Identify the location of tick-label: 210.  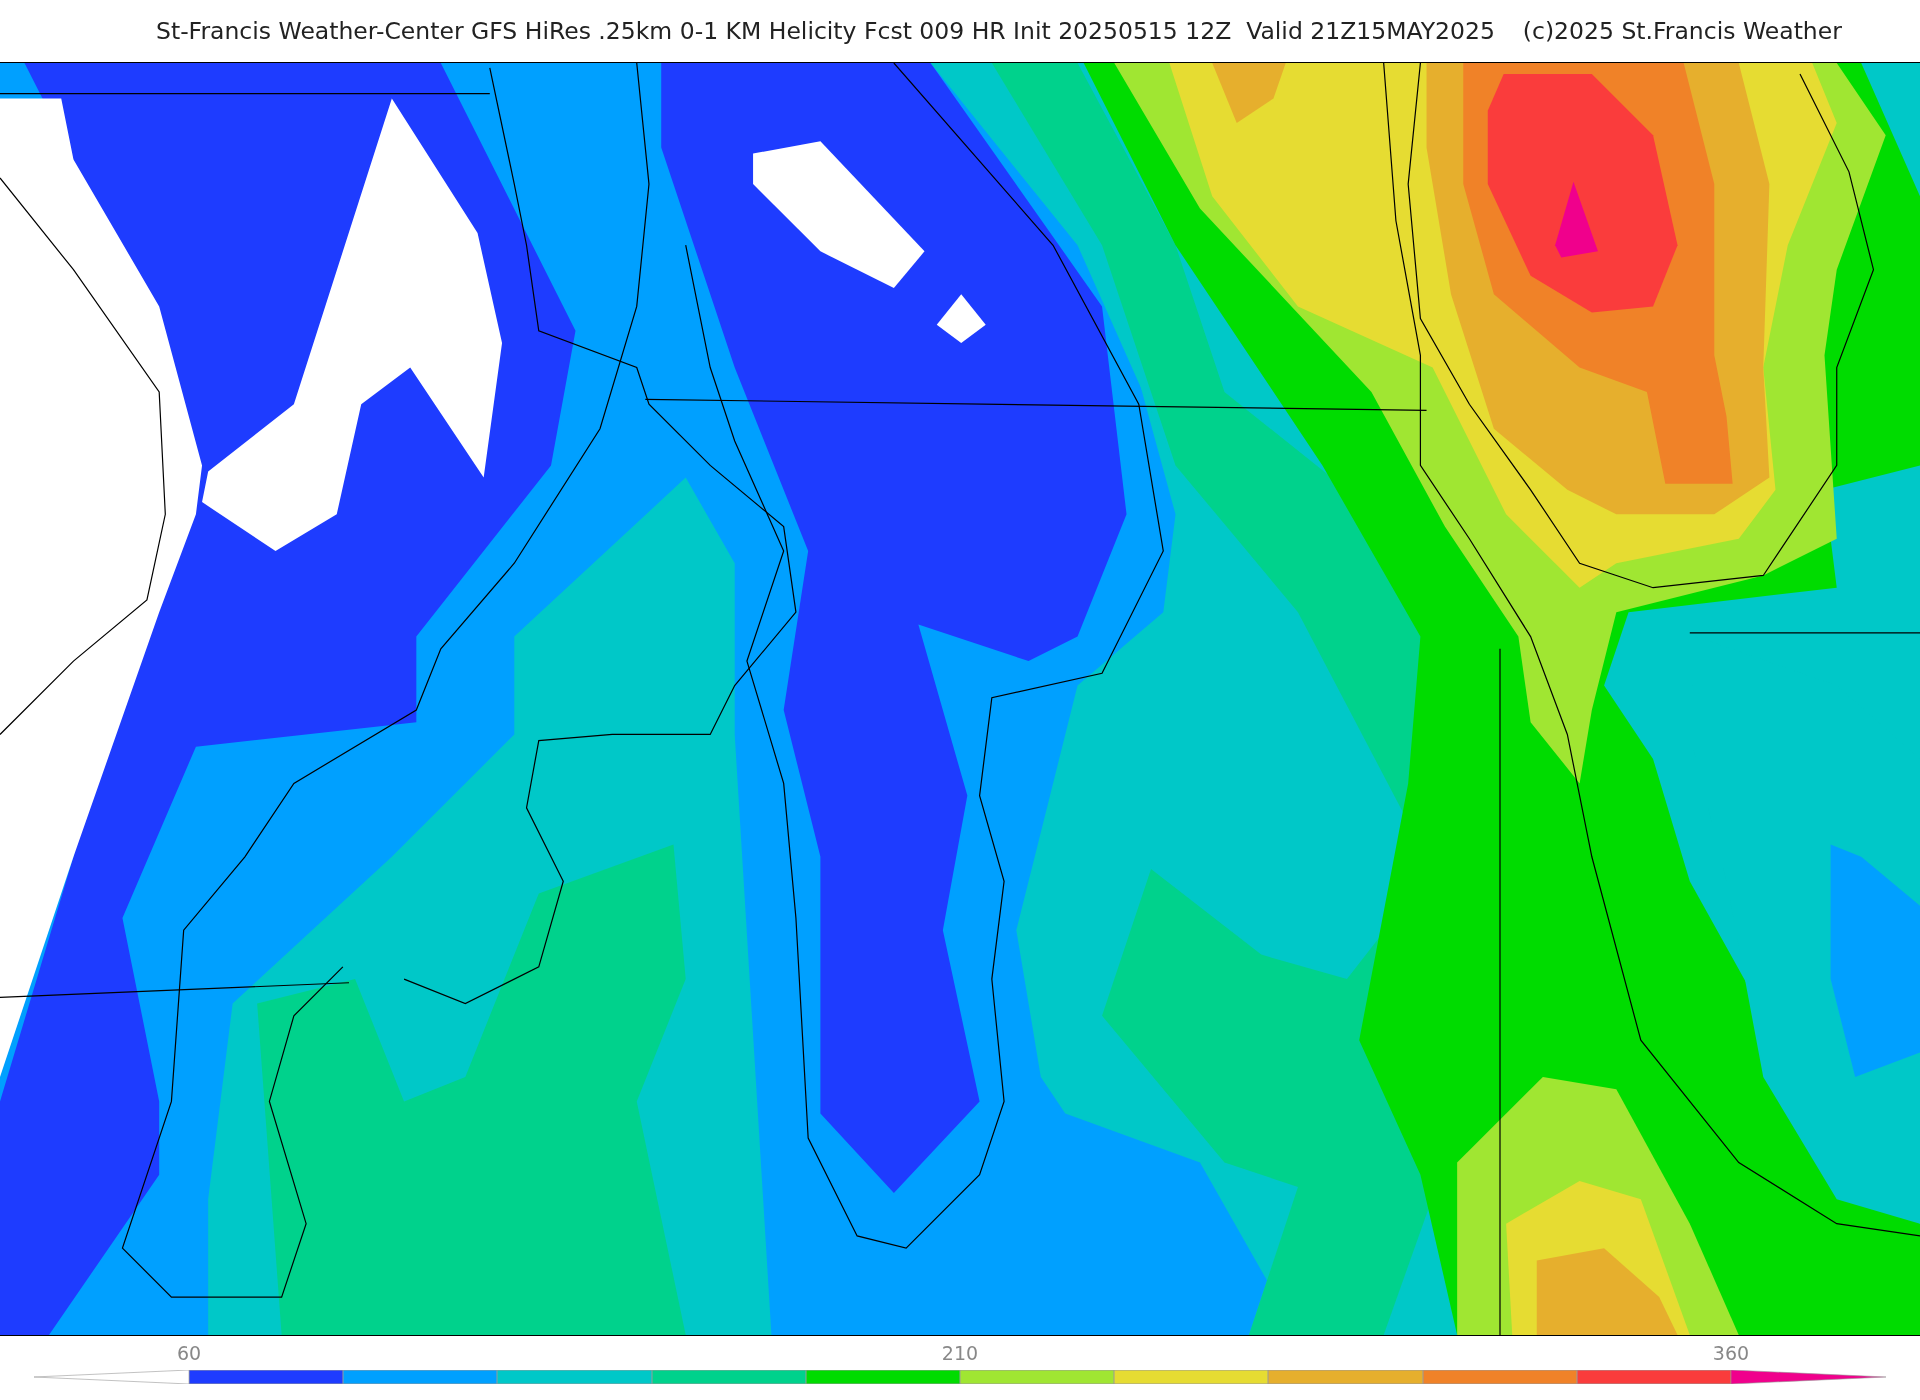
(960, 1353).